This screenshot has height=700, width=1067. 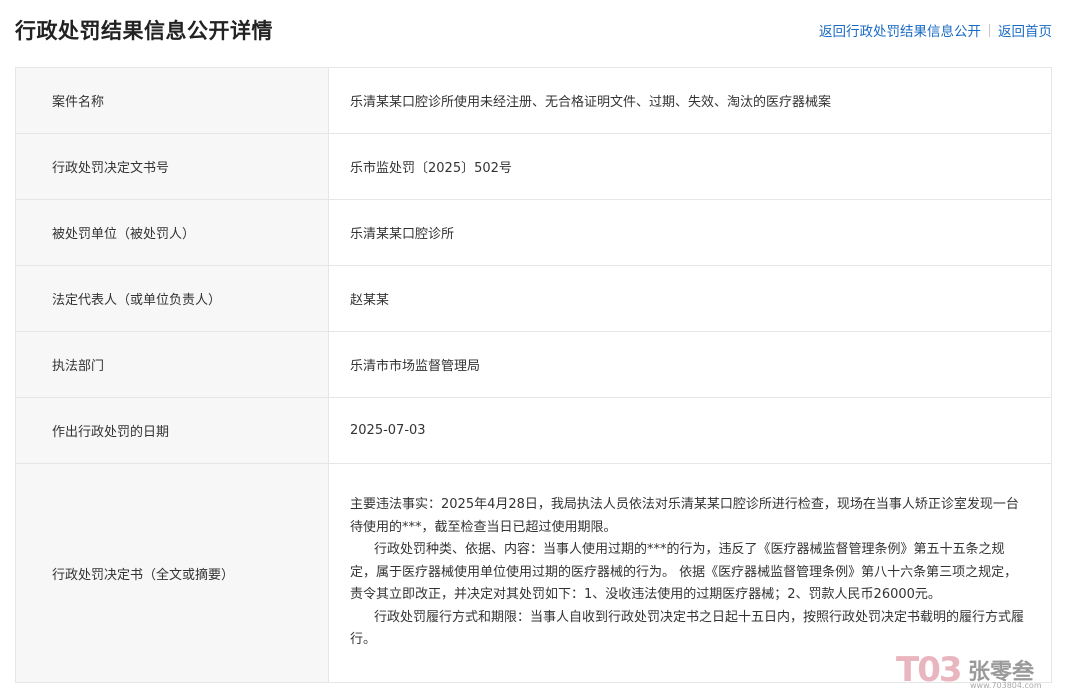 I want to click on watermark-url: www.703804.com, so click(x=1006, y=685).